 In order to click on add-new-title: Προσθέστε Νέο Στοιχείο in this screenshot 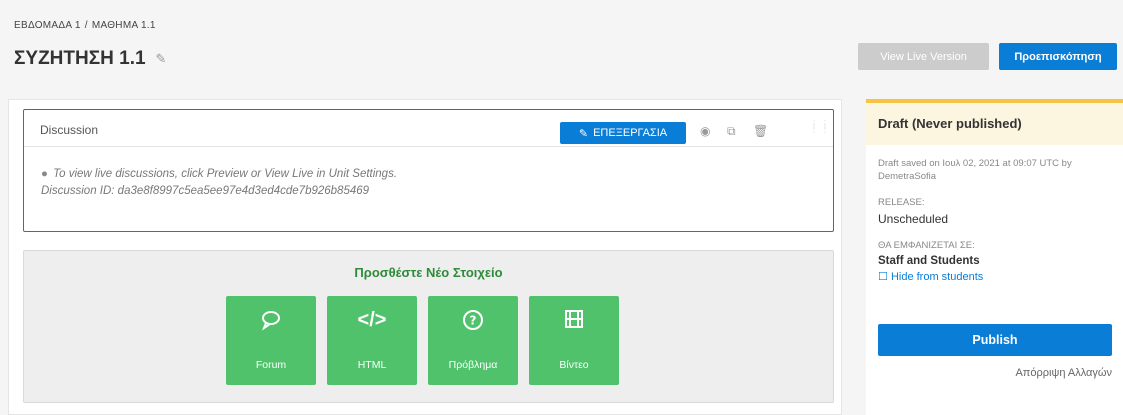, I will do `click(428, 272)`.